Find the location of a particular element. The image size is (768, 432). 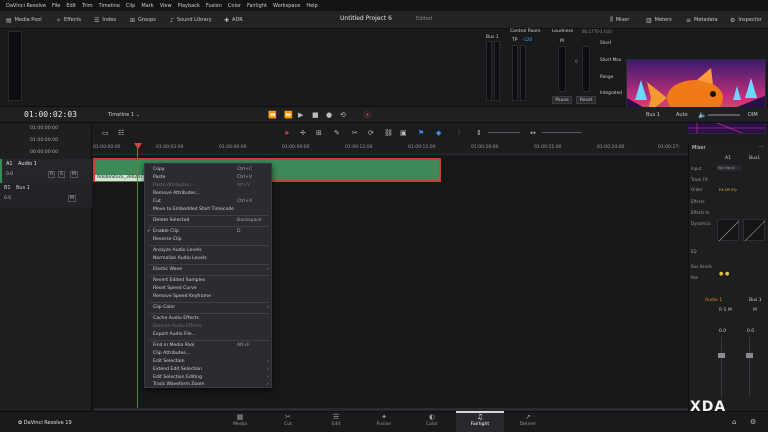

menu-item-reset-speed-curve: Reset Speed Curve is located at coordinates (175, 288).